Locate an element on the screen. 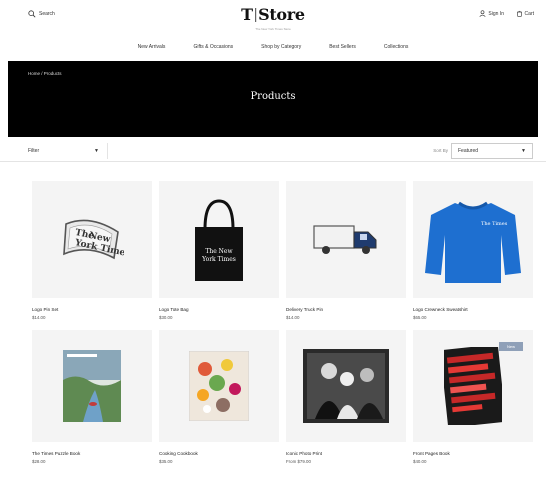 The width and height of the screenshot is (546, 479). brand-divider is located at coordinates (256, 15).